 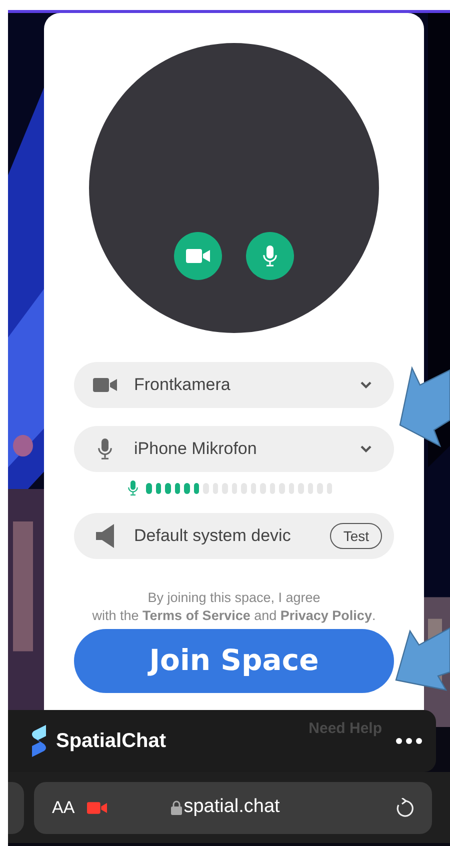 What do you see at coordinates (176, 807) in the screenshot?
I see `lock-icon` at bounding box center [176, 807].